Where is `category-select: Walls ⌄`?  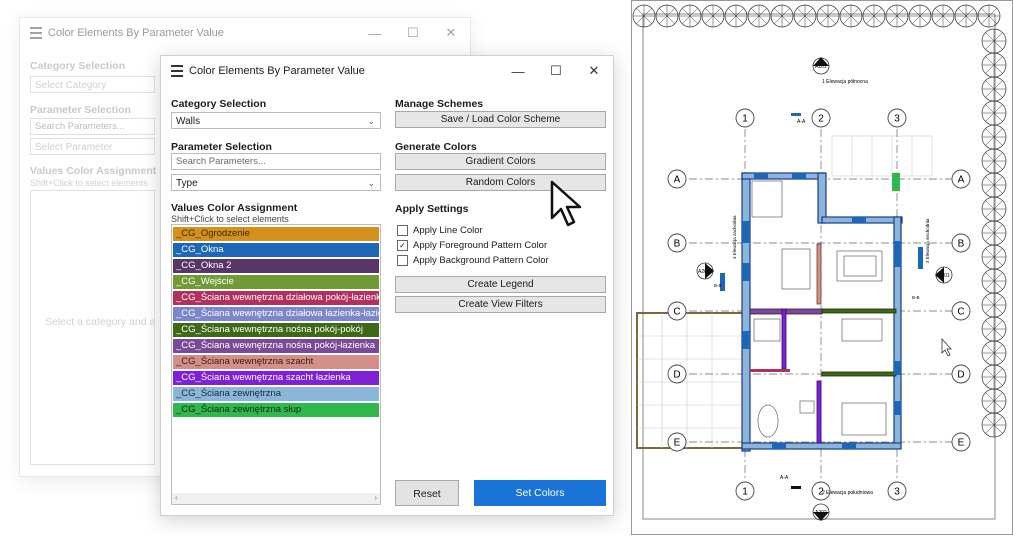 category-select: Walls ⌄ is located at coordinates (276, 120).